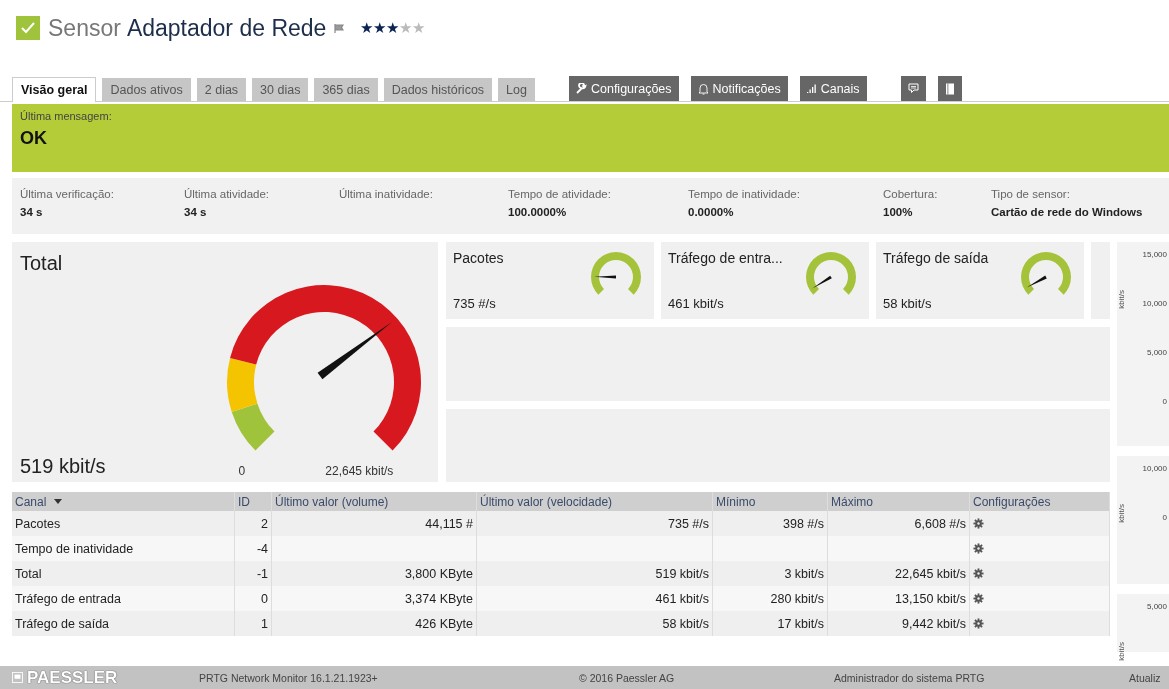 This screenshot has width=1169, height=689. Describe the element at coordinates (682, 598) in the screenshot. I see `table-cell: 461 kbit/s` at that location.